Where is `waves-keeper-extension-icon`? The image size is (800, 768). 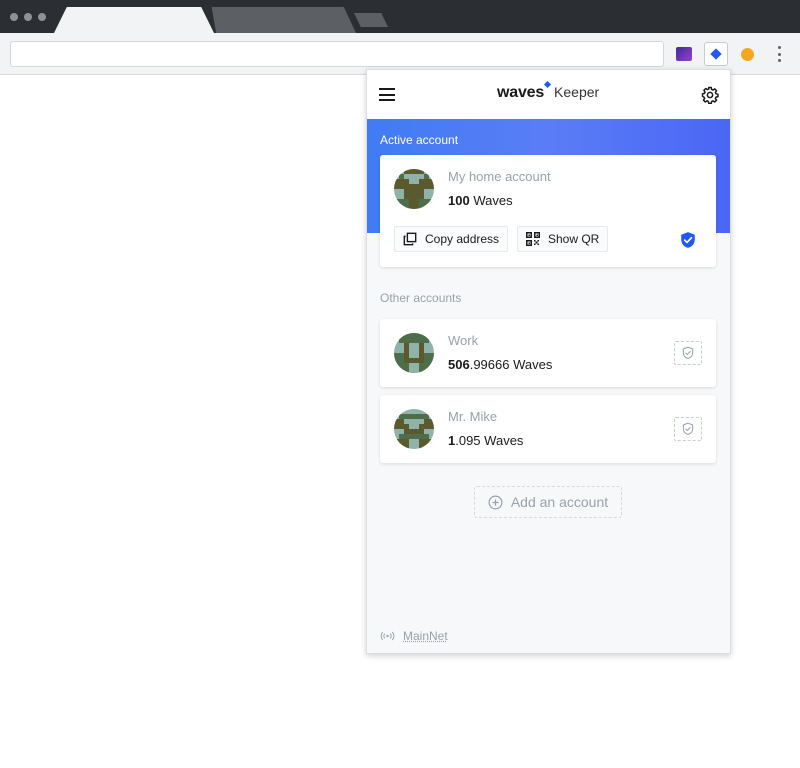
waves-keeper-extension-icon is located at coordinates (716, 54).